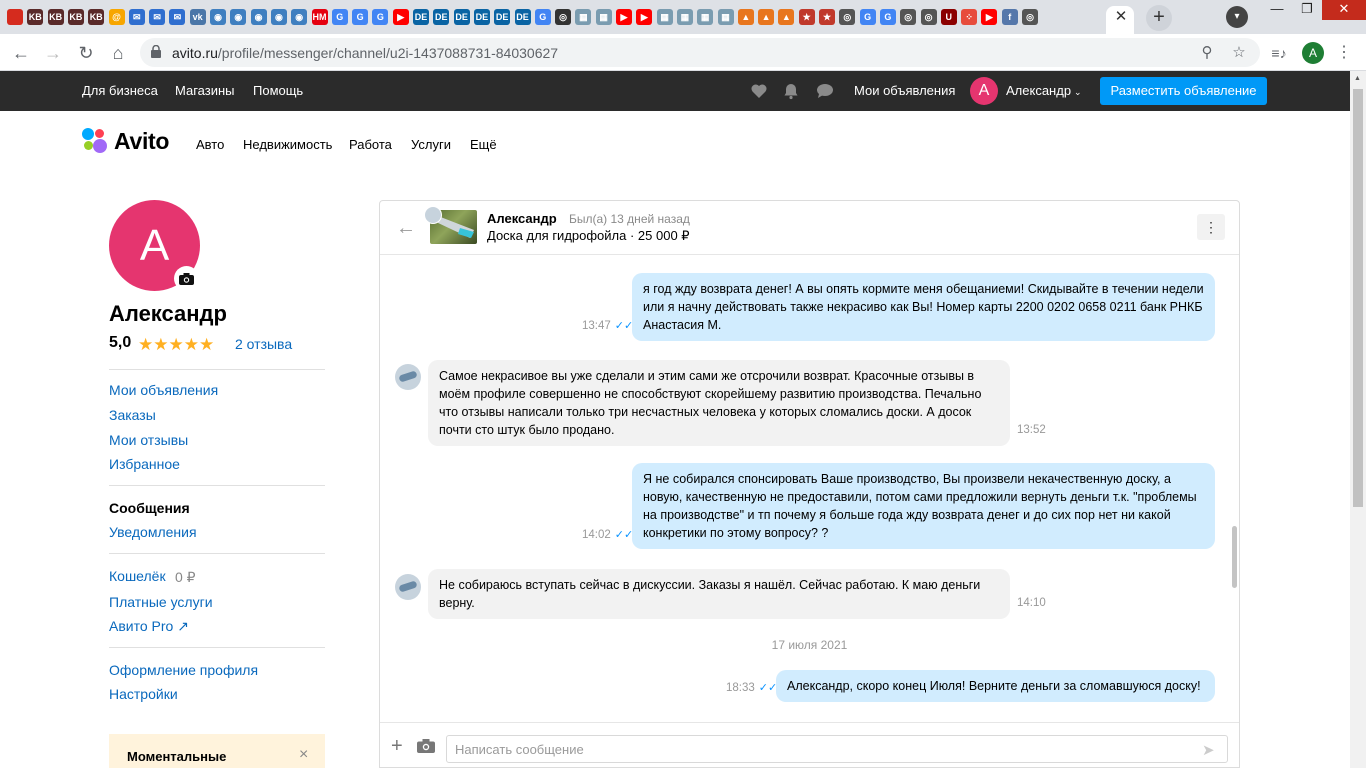  I want to click on close-tab-icon: ✕, so click(1121, 17).